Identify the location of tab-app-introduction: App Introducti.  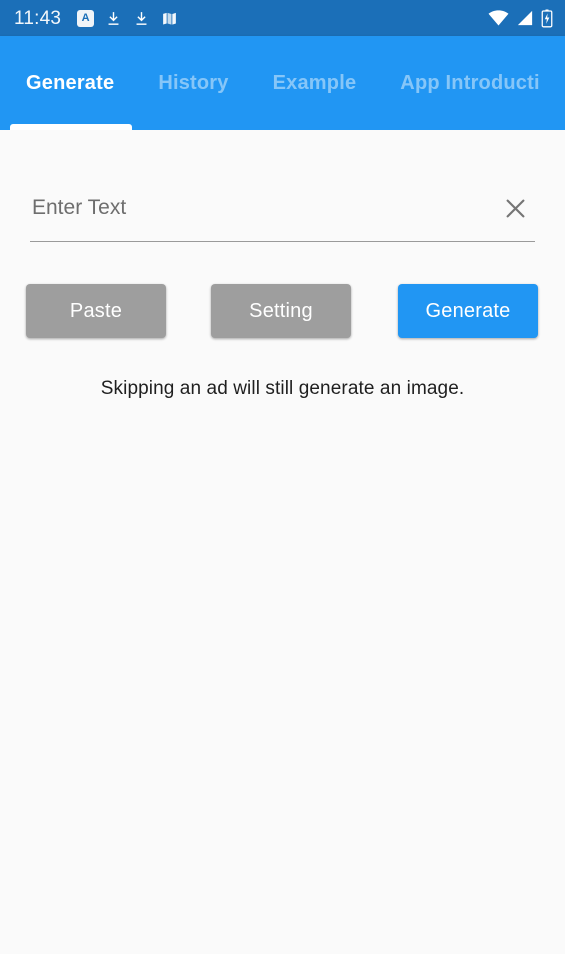
(469, 83).